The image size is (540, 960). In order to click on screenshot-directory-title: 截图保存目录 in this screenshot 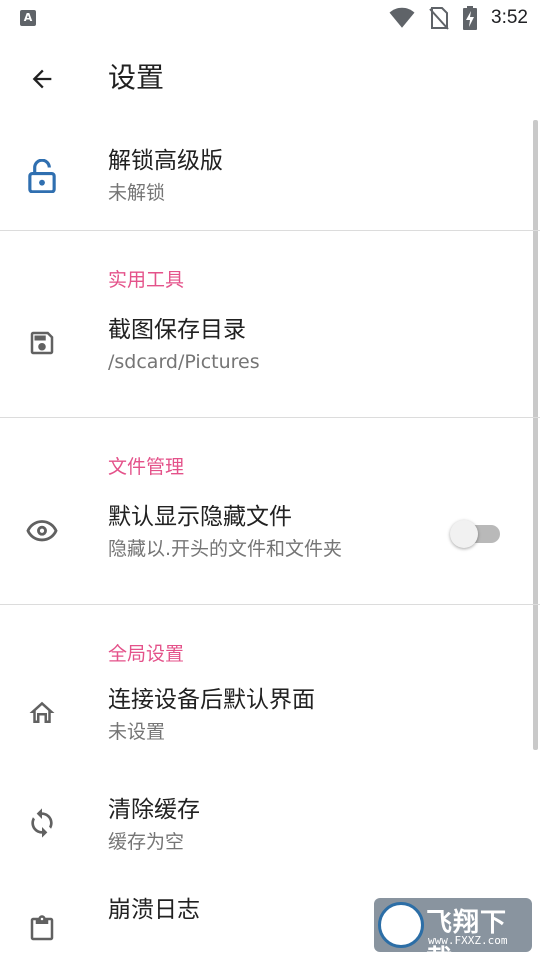, I will do `click(177, 330)`.